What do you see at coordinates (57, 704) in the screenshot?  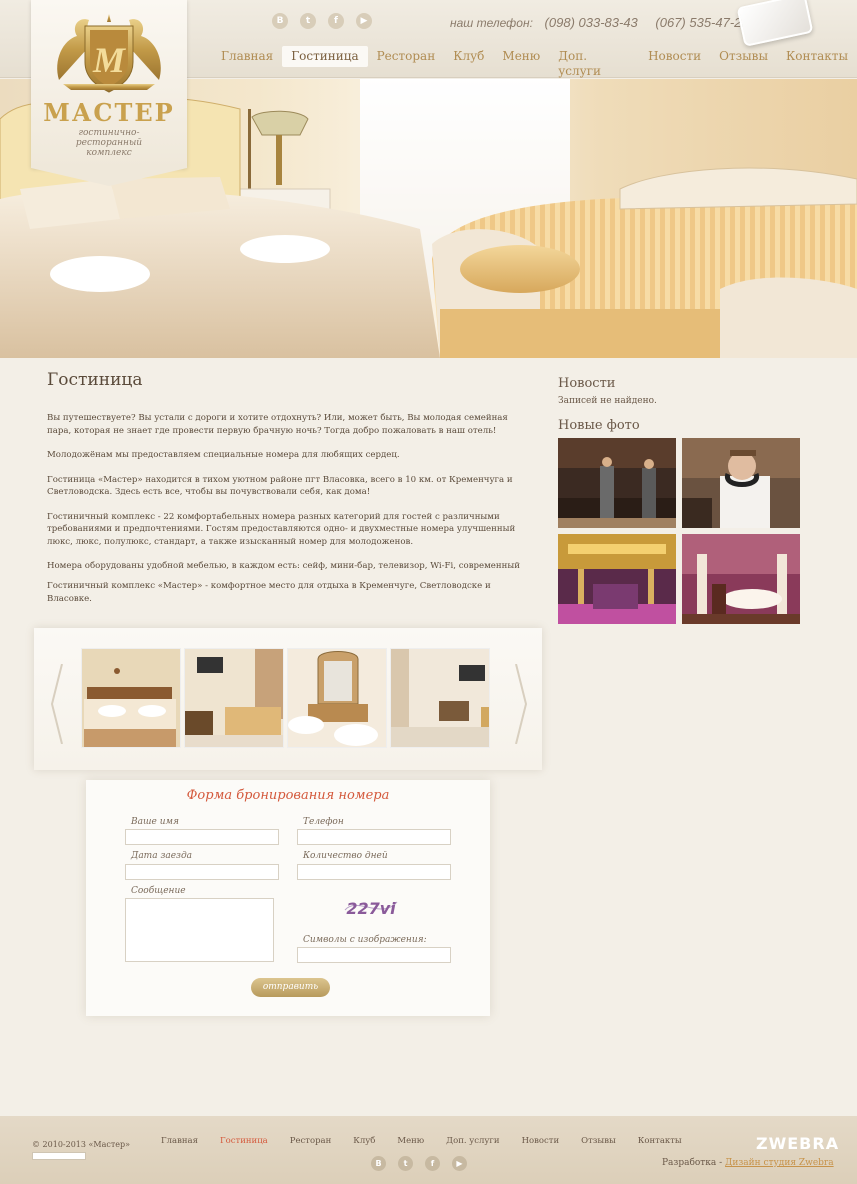 I see `gallery-prev-icon` at bounding box center [57, 704].